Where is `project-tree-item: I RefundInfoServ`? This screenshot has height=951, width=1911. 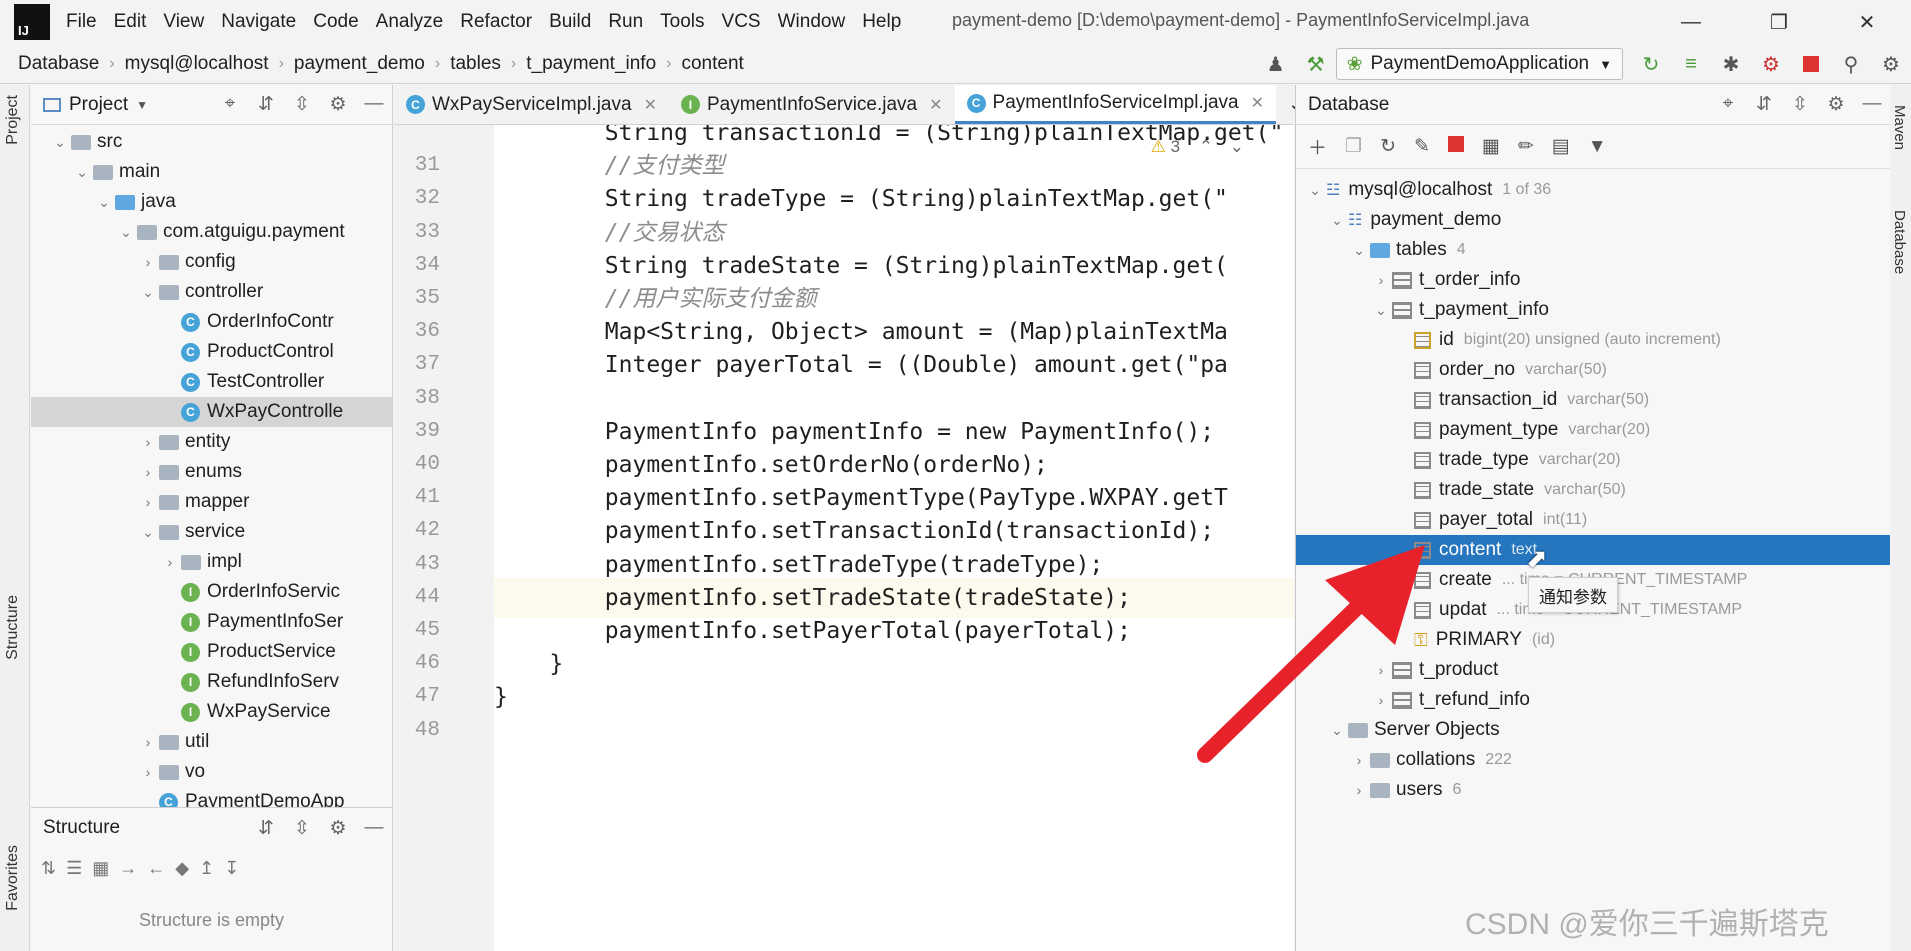 project-tree-item: I RefundInfoServ is located at coordinates (211, 682).